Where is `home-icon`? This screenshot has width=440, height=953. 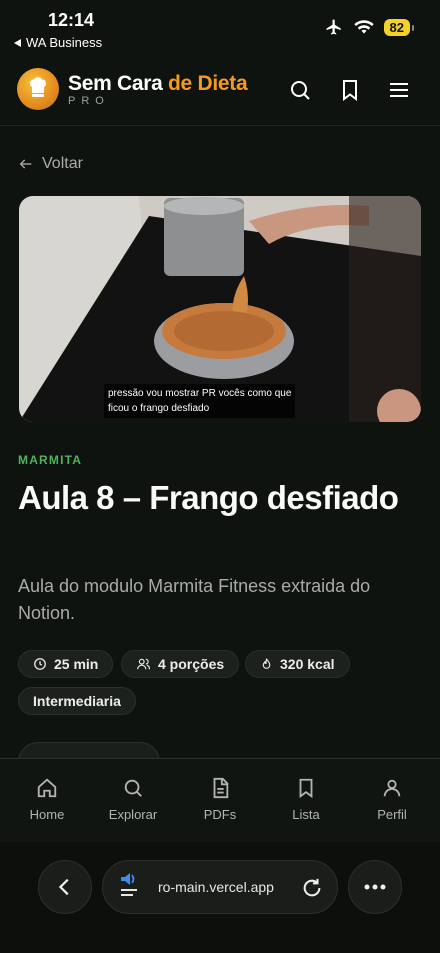
home-icon is located at coordinates (47, 788).